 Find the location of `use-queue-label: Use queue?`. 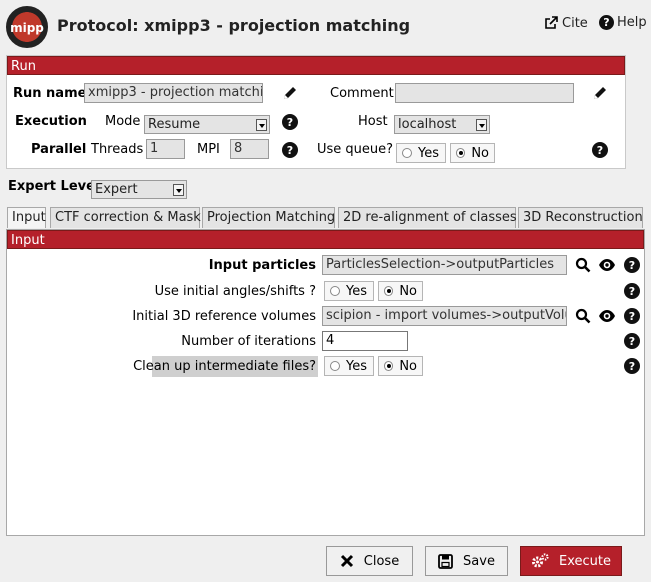

use-queue-label: Use queue? is located at coordinates (355, 149).